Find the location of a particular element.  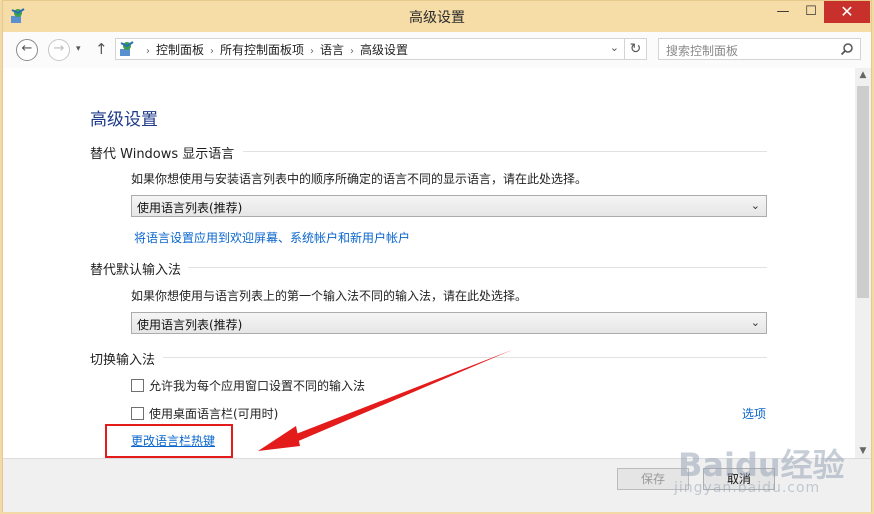

address-bar: › 控制面板 › 所有控制面板项 › 语言 › 高级设置 ⌄ is located at coordinates (370, 49).